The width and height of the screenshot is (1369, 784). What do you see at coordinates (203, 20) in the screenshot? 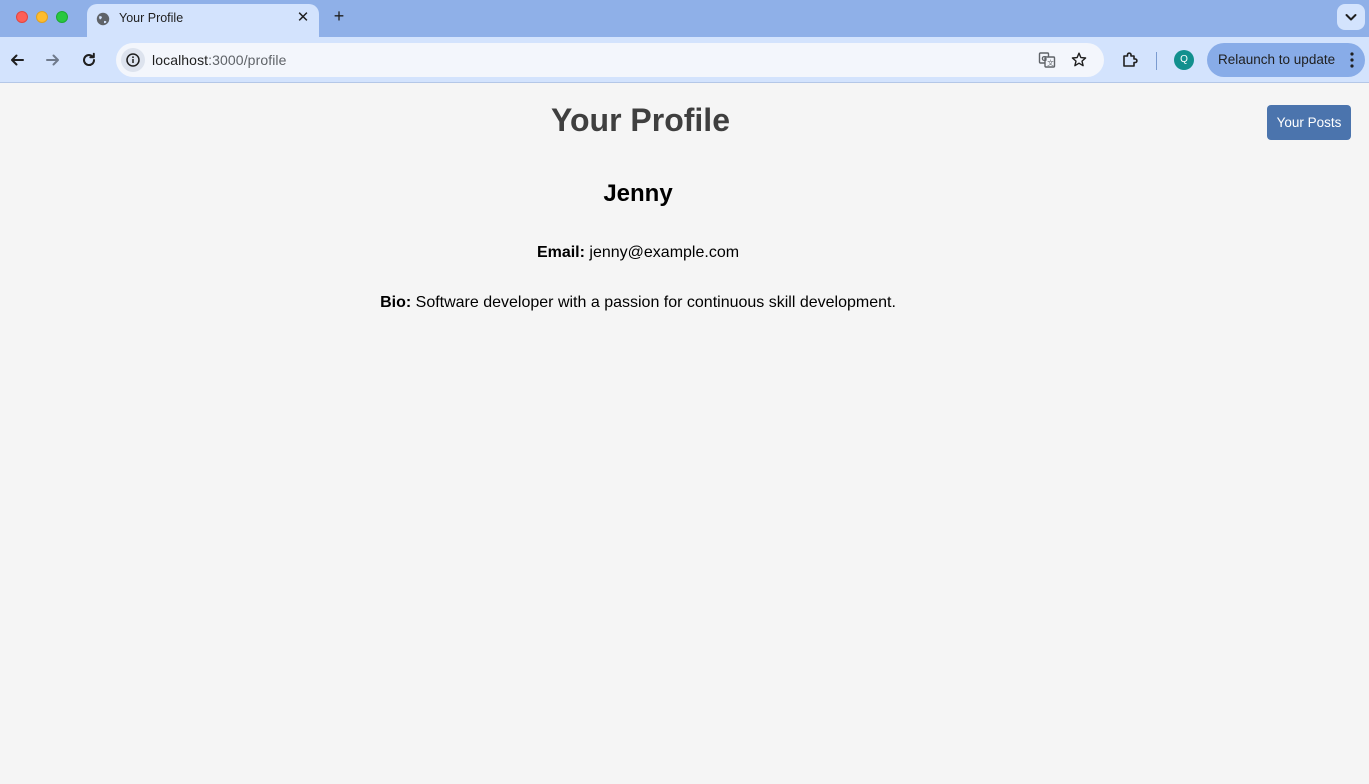
I see `browser-tab: Your Profile ✕` at bounding box center [203, 20].